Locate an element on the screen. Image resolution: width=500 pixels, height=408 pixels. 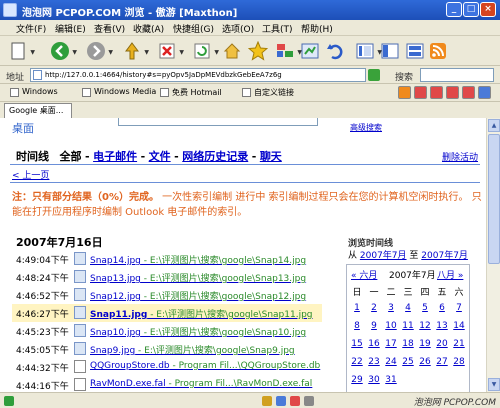
rss-button is located at coordinates (438, 51).